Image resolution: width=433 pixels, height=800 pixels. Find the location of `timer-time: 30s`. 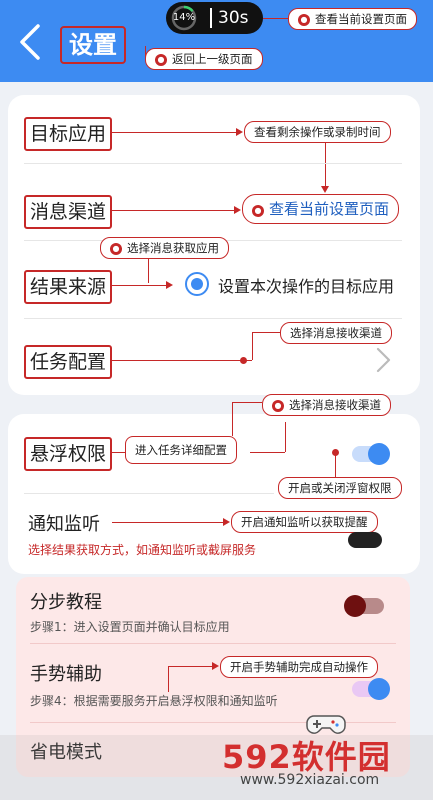

timer-time: 30s is located at coordinates (233, 18).